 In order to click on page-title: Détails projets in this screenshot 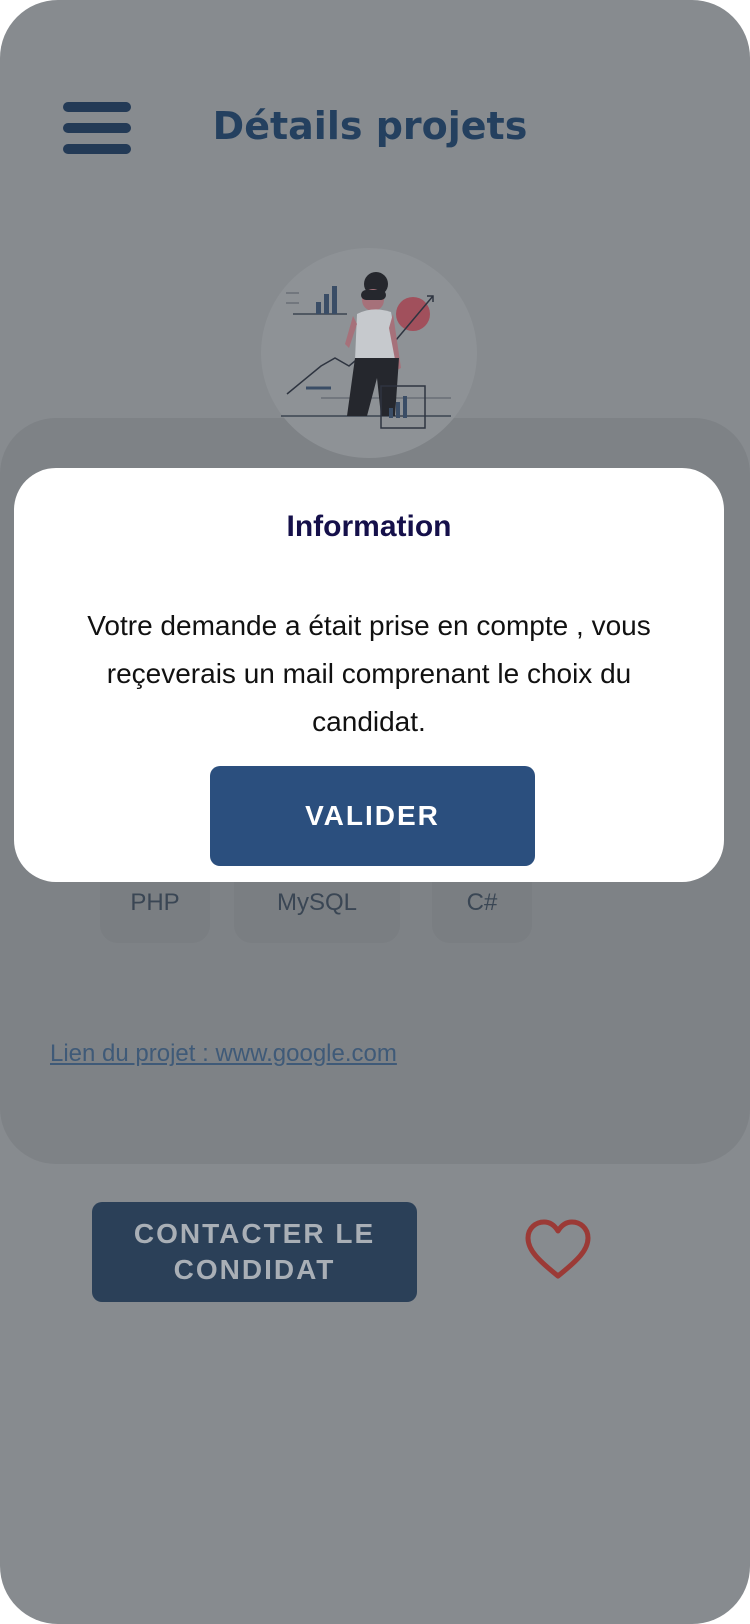, I will do `click(370, 126)`.